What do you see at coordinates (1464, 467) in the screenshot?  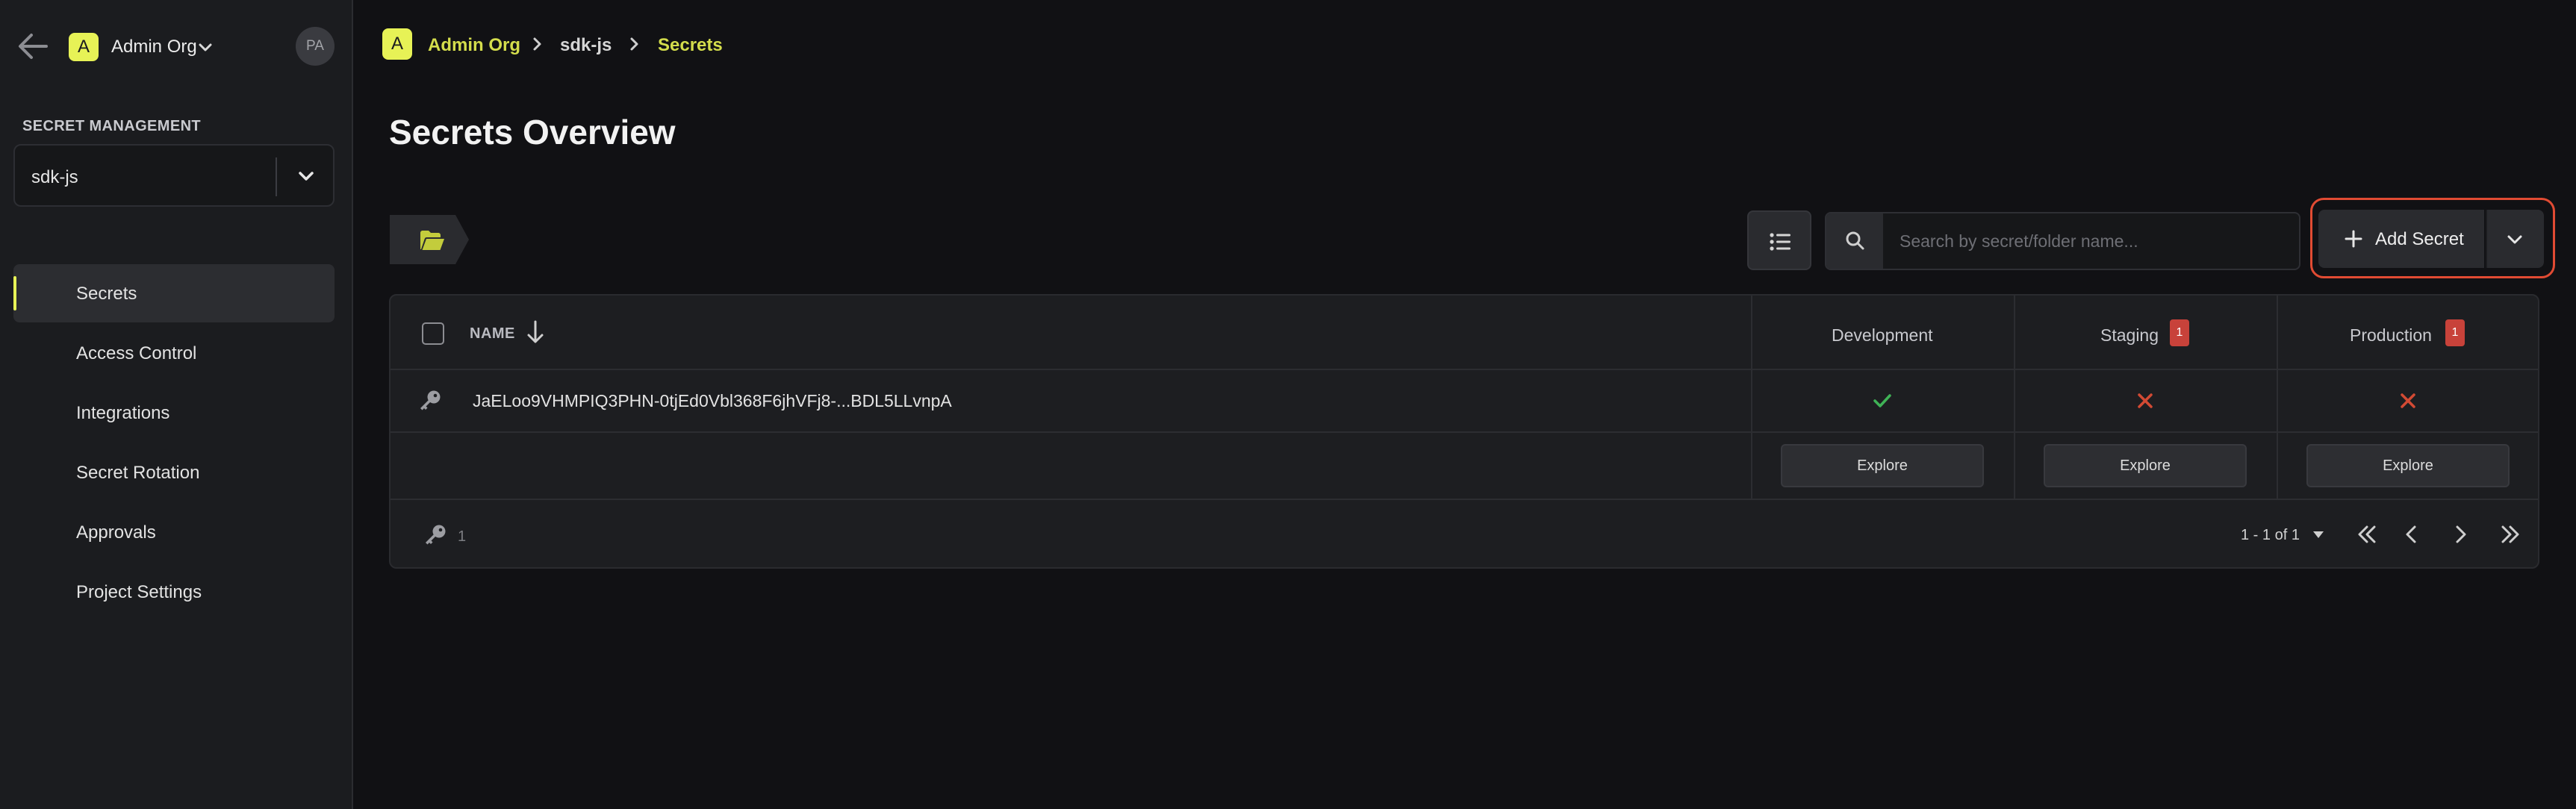 I see `explore-row: Explore Explore Explore` at bounding box center [1464, 467].